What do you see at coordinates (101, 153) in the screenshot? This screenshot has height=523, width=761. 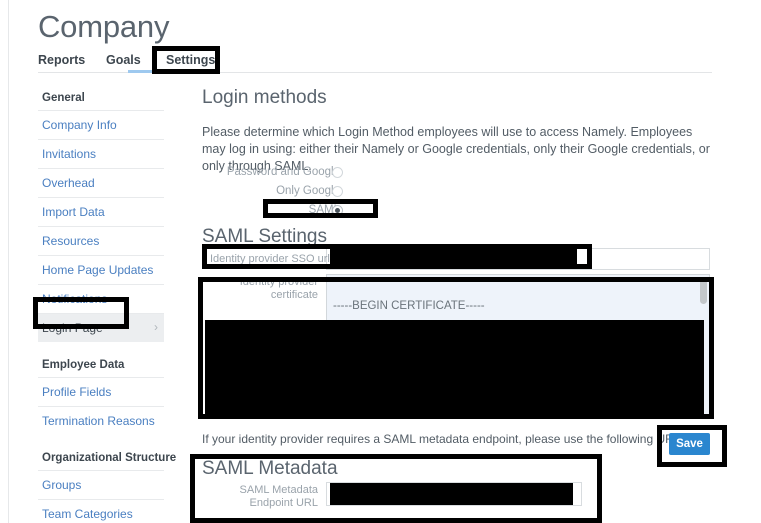 I see `sidebar-item-invitations: Invitations` at bounding box center [101, 153].